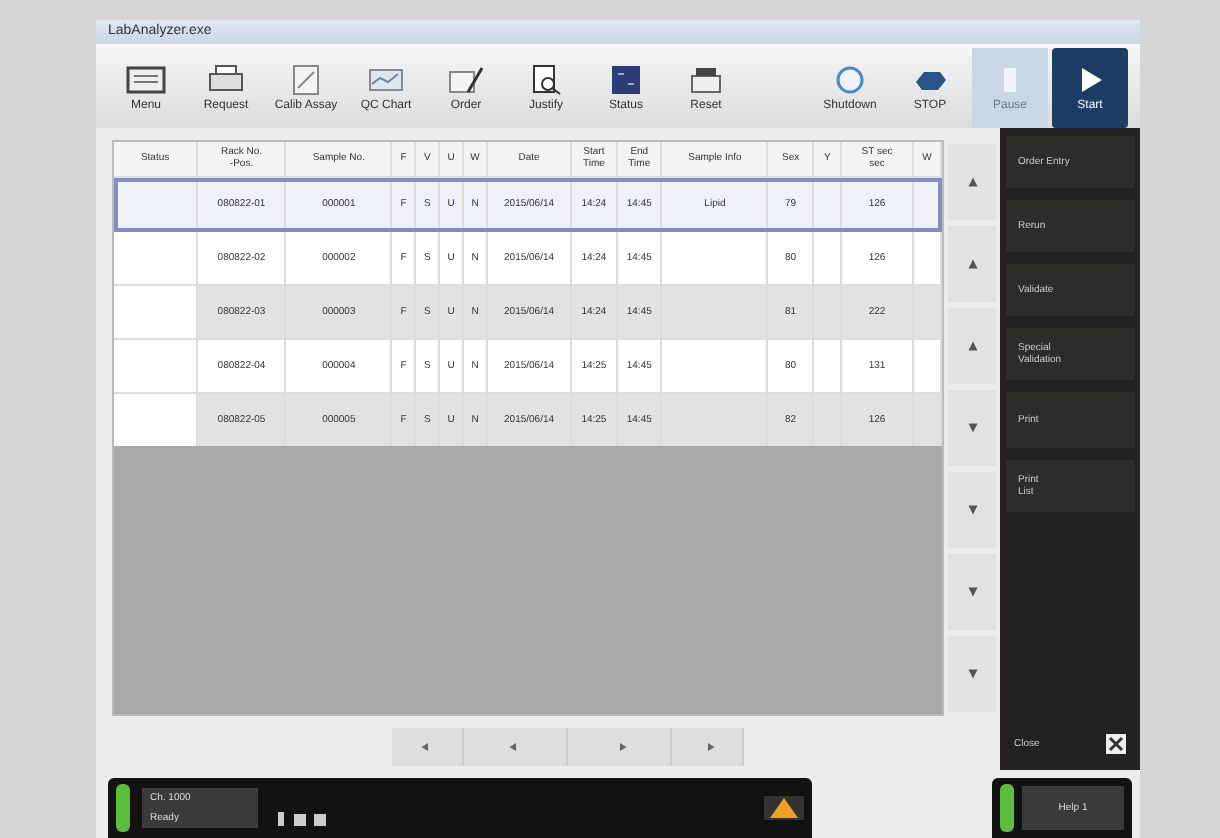 This screenshot has width=1220, height=838. I want to click on printer-icon, so click(226, 80).